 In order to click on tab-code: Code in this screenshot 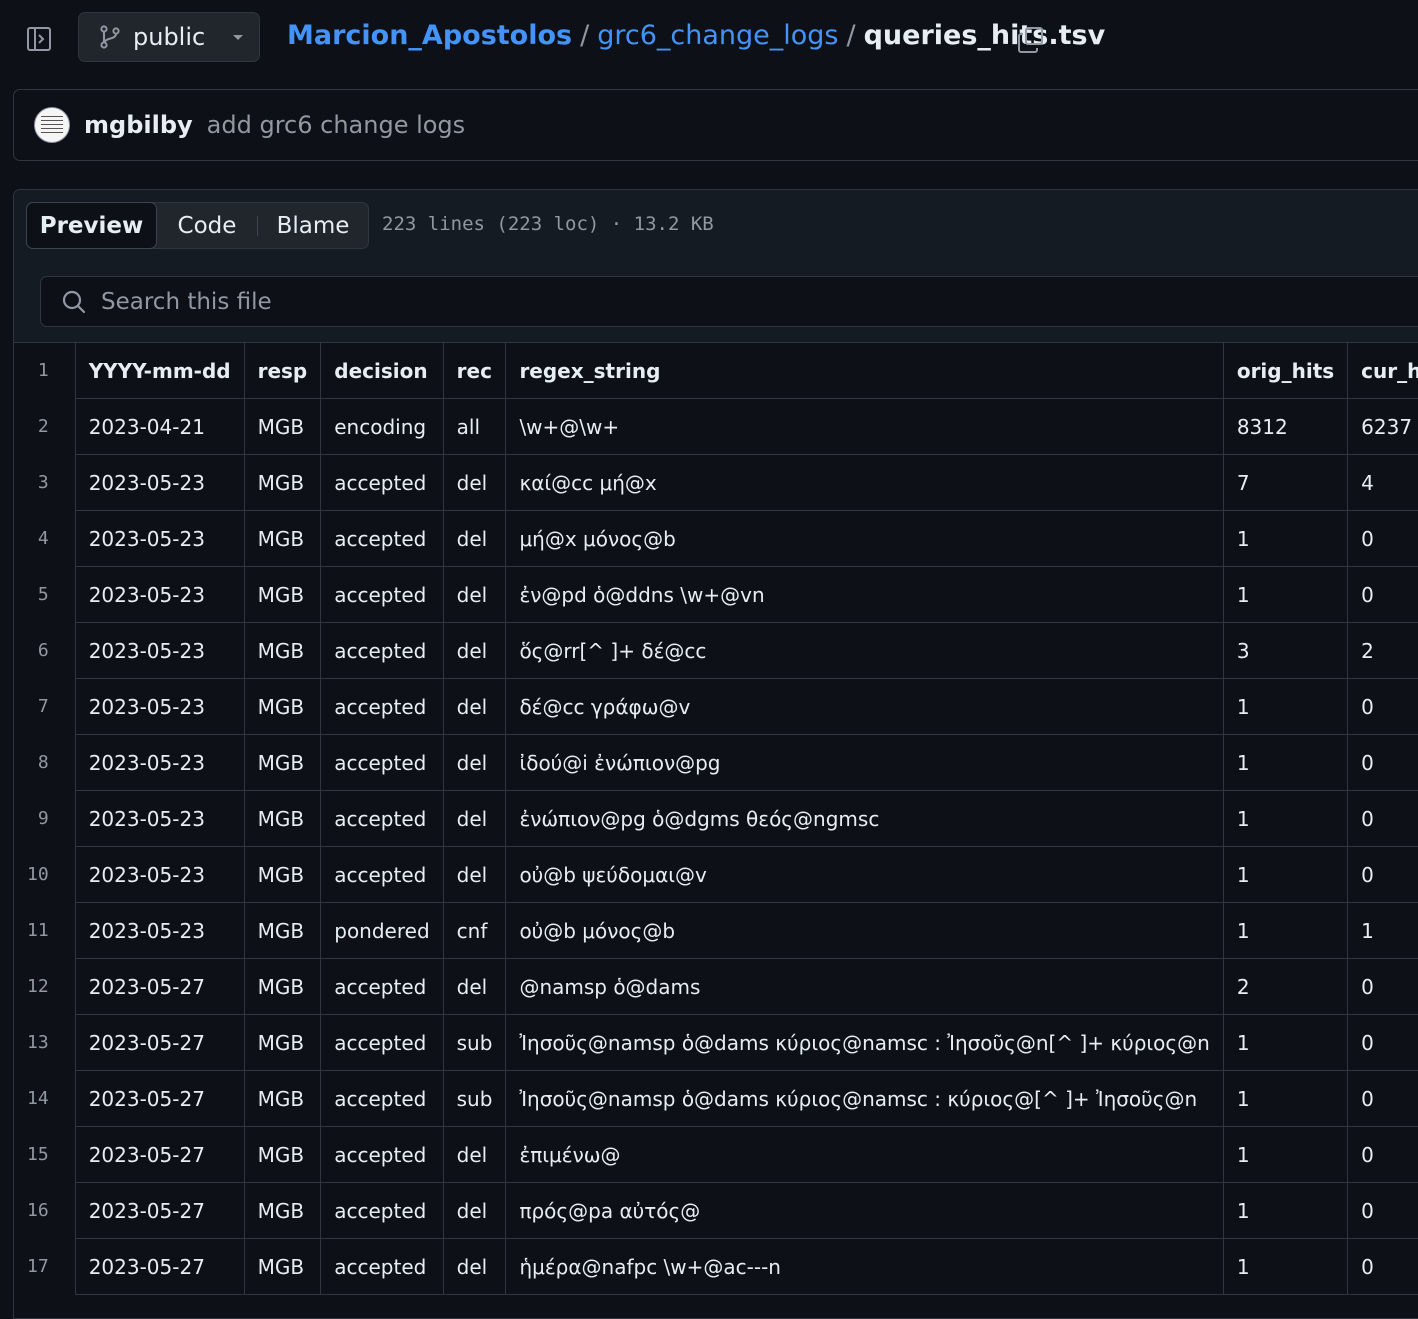, I will do `click(207, 225)`.